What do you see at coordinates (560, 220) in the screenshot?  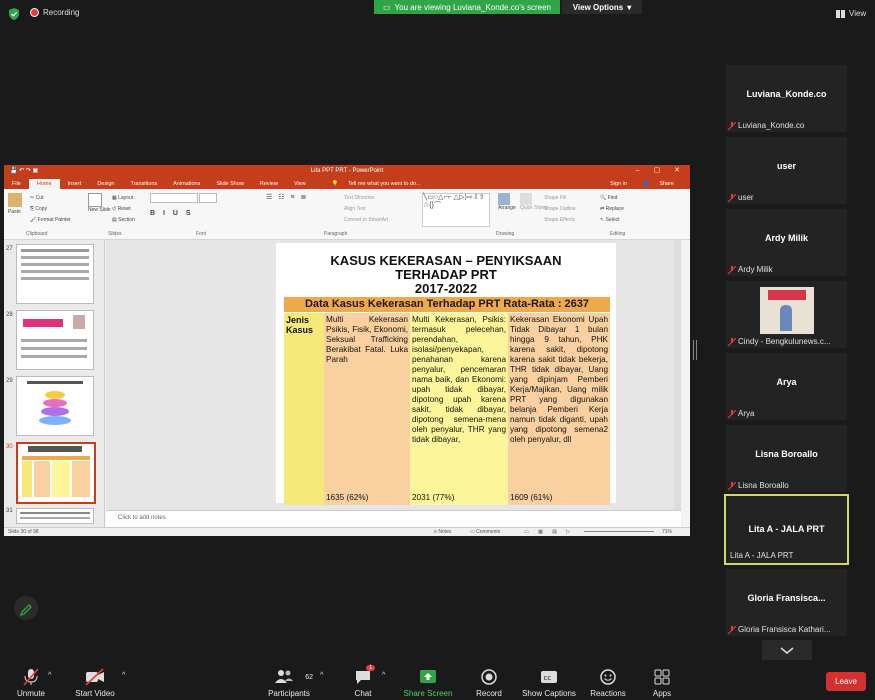 I see `shape-effects-button: Shape Effects` at bounding box center [560, 220].